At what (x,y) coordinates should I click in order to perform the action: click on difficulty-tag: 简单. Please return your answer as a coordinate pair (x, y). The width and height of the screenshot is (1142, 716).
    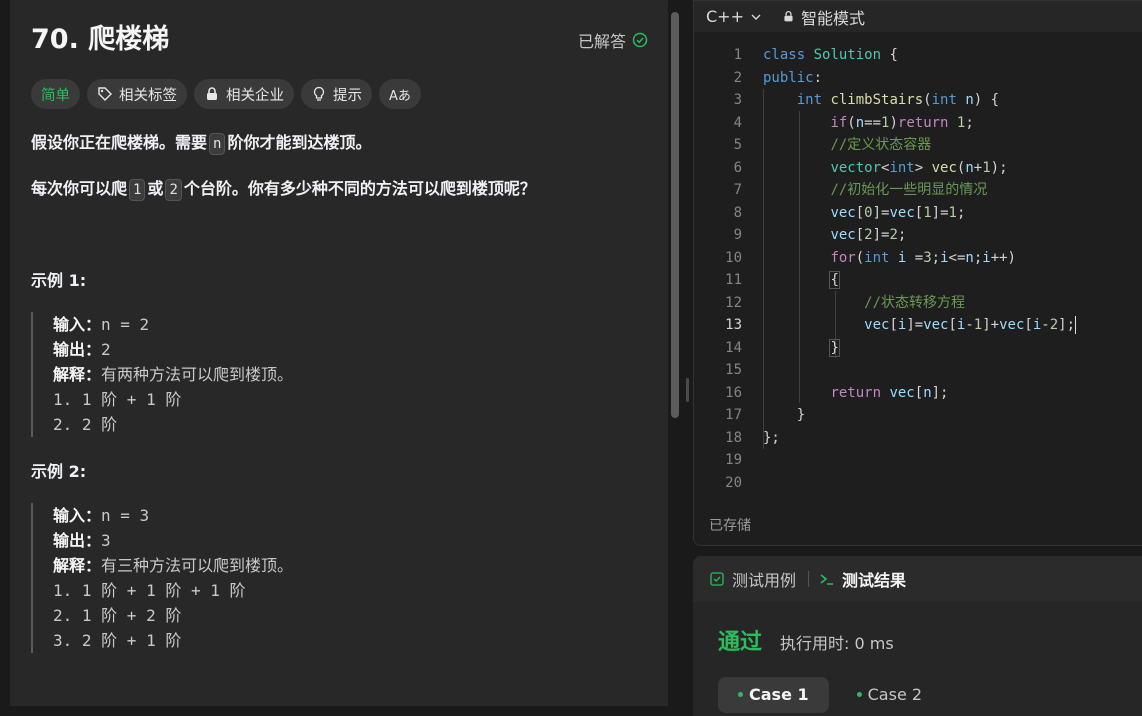
    Looking at the image, I should click on (55, 94).